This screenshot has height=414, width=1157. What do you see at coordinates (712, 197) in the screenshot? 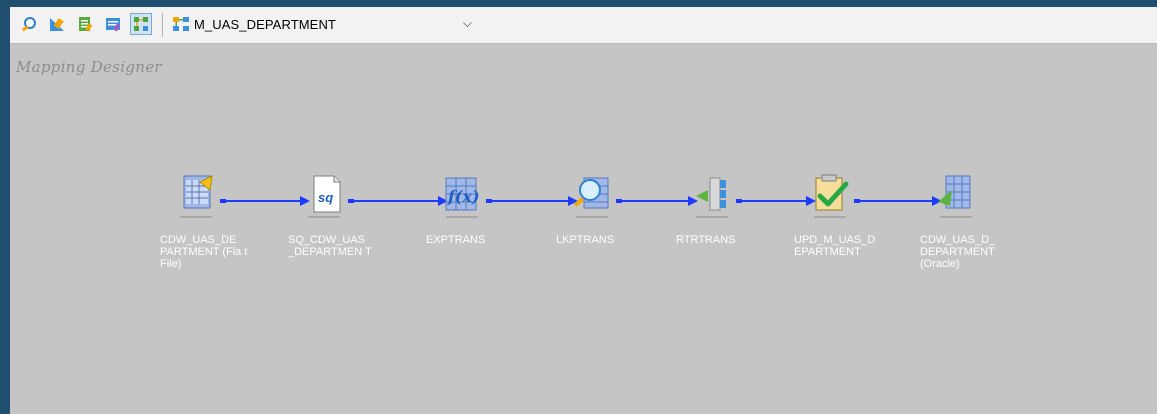
I see `router-icon` at bounding box center [712, 197].